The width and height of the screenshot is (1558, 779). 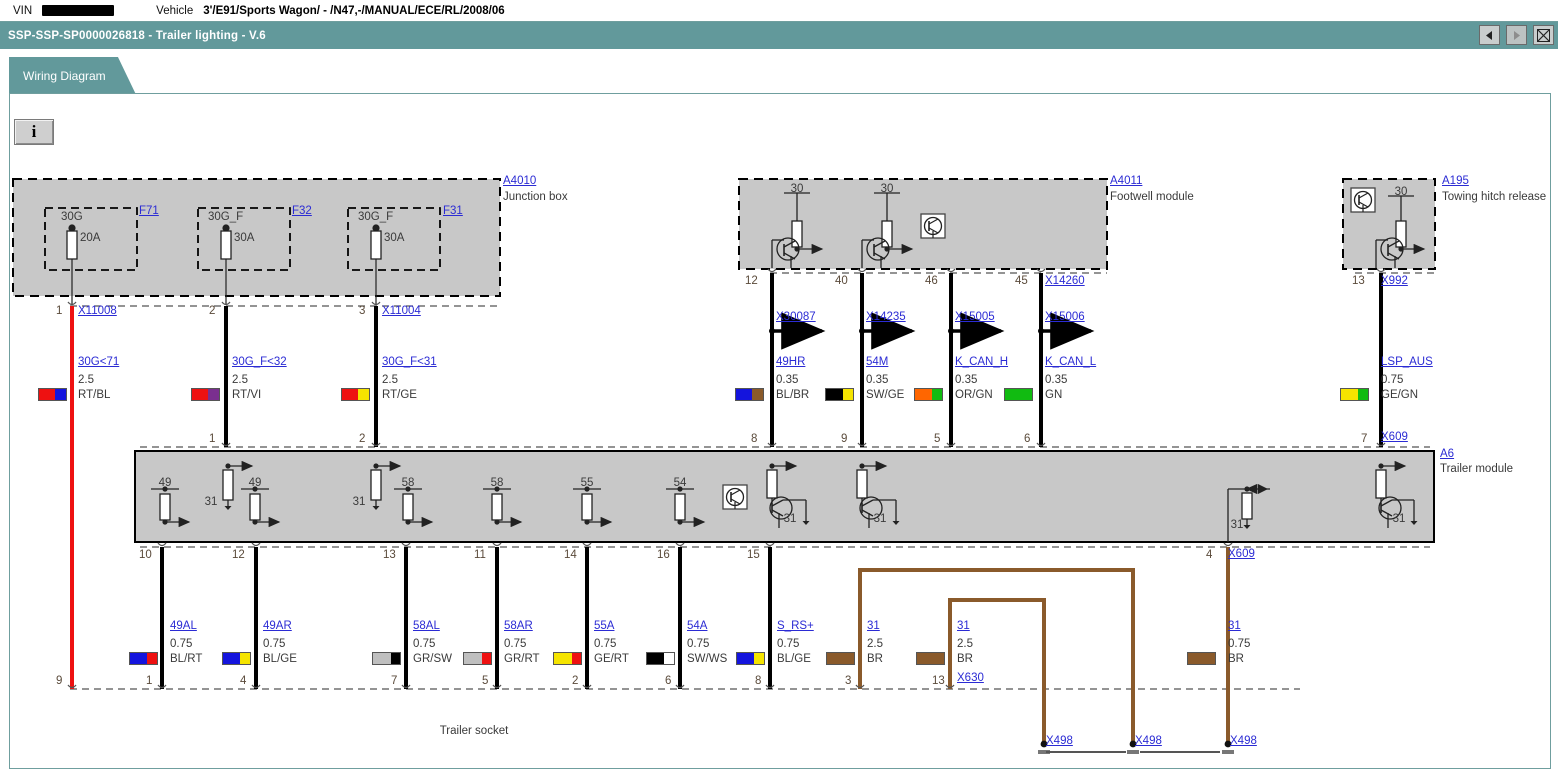 I want to click on wire-name-54a: 54A, so click(x=697, y=626).